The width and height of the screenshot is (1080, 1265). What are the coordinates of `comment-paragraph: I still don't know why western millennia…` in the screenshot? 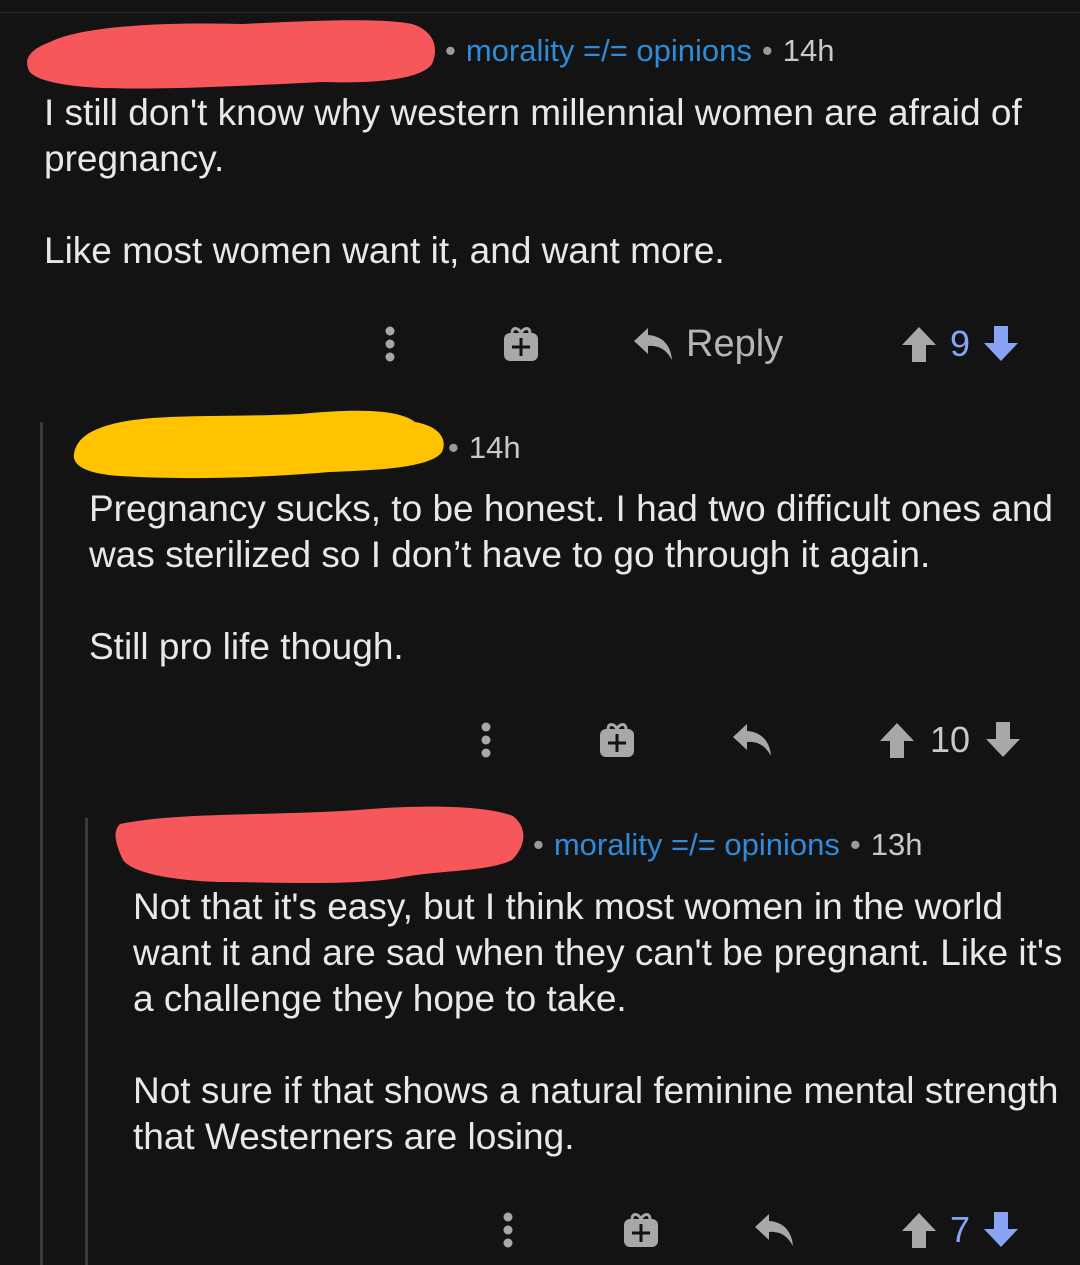 It's located at (533, 135).